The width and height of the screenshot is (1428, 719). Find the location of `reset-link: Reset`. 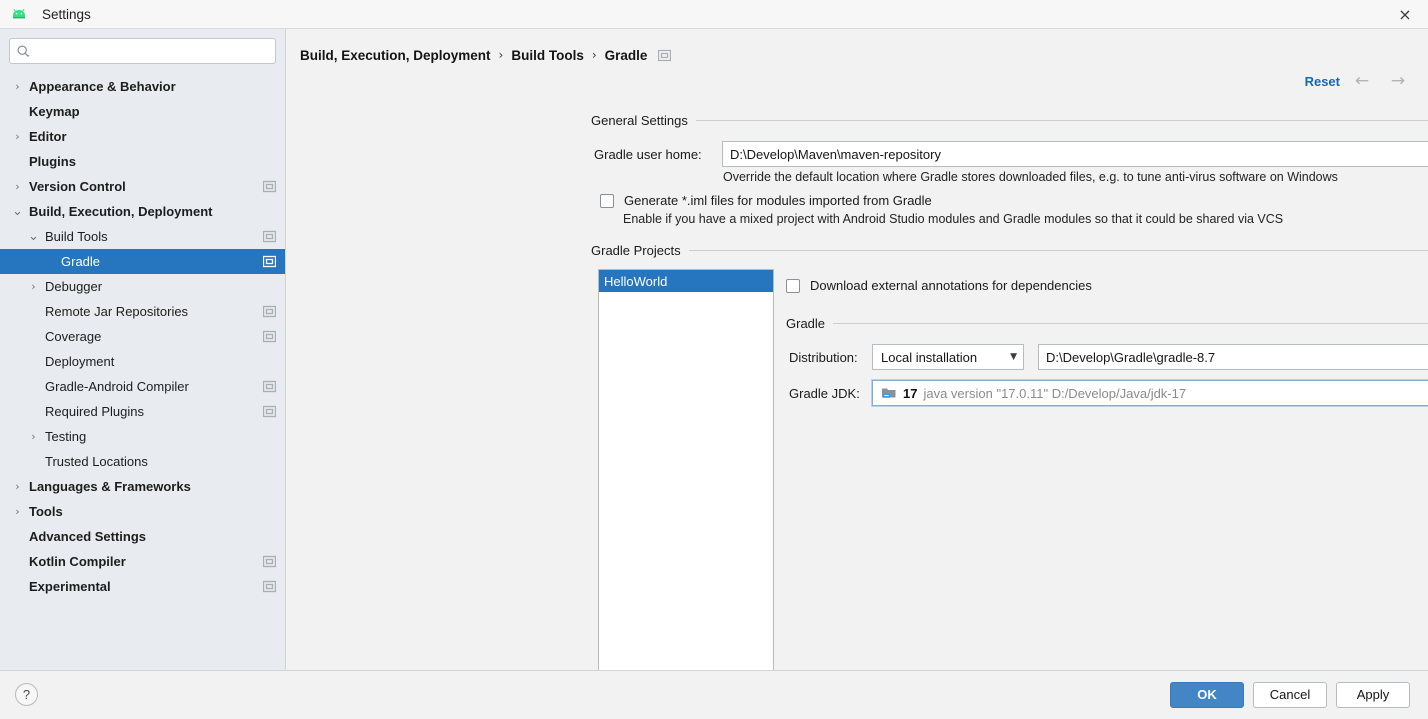

reset-link: Reset is located at coordinates (1322, 81).